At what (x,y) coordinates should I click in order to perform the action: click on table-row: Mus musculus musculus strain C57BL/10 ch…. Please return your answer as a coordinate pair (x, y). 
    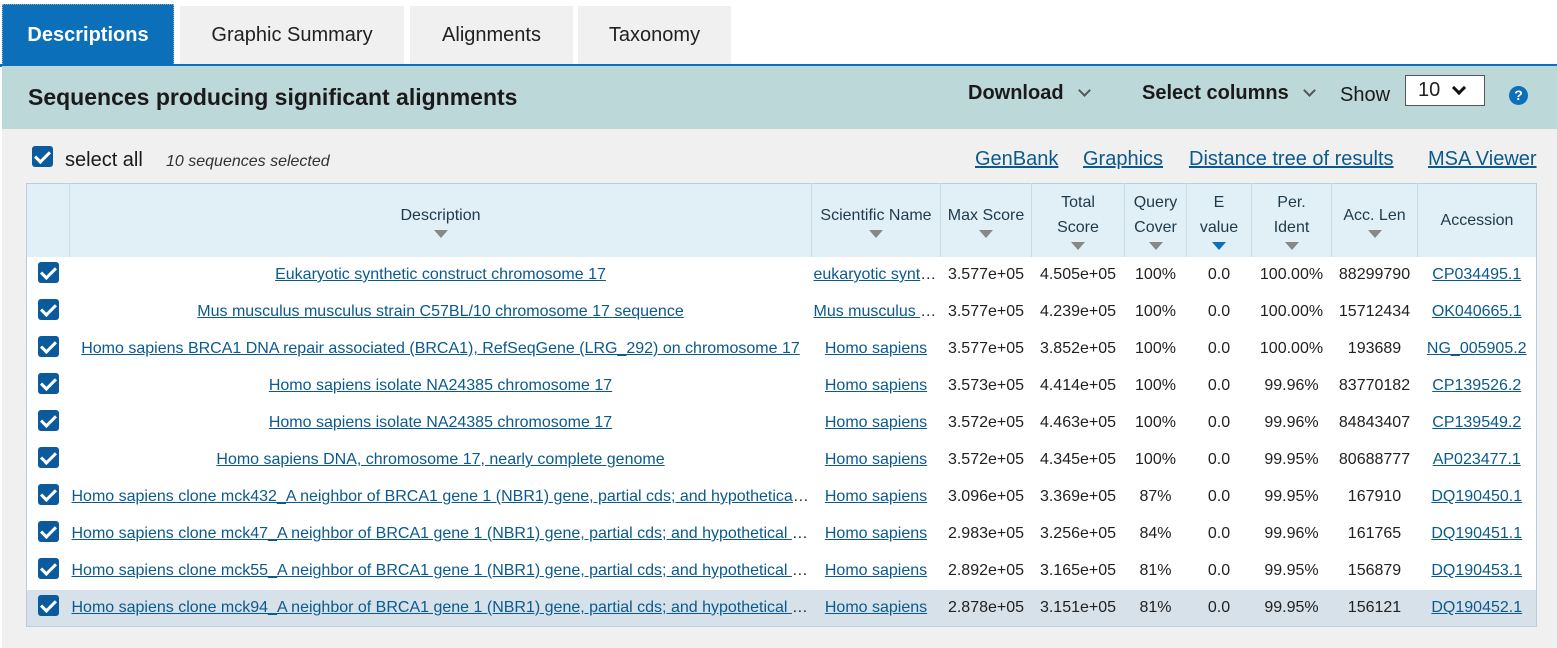
    Looking at the image, I should click on (782, 312).